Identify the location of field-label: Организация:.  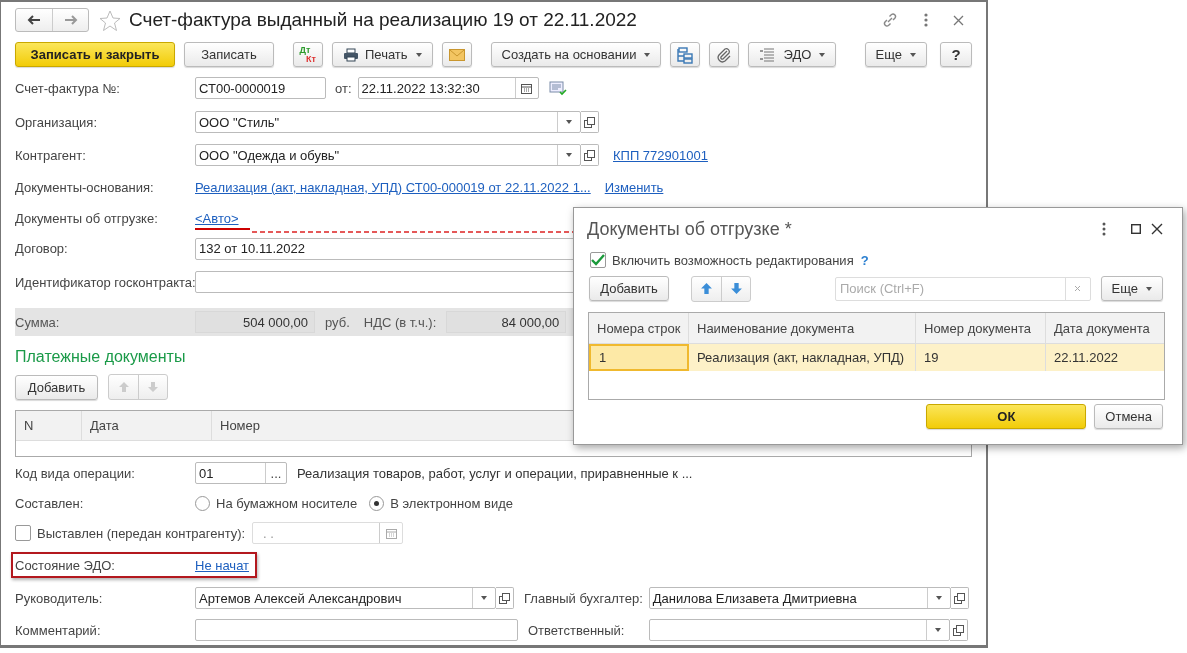
(57, 122).